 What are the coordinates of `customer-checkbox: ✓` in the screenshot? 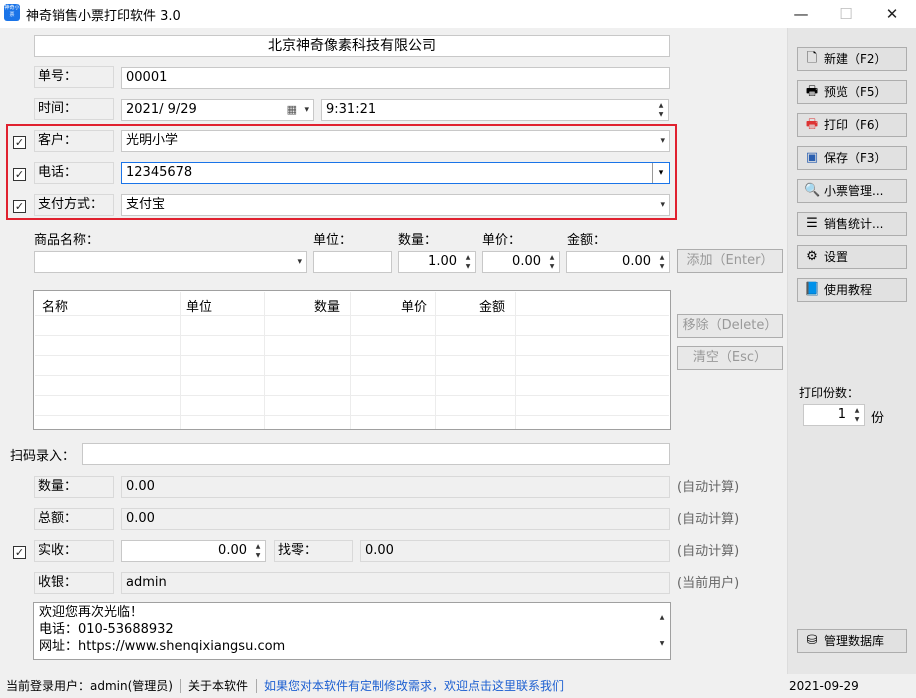 It's located at (19, 142).